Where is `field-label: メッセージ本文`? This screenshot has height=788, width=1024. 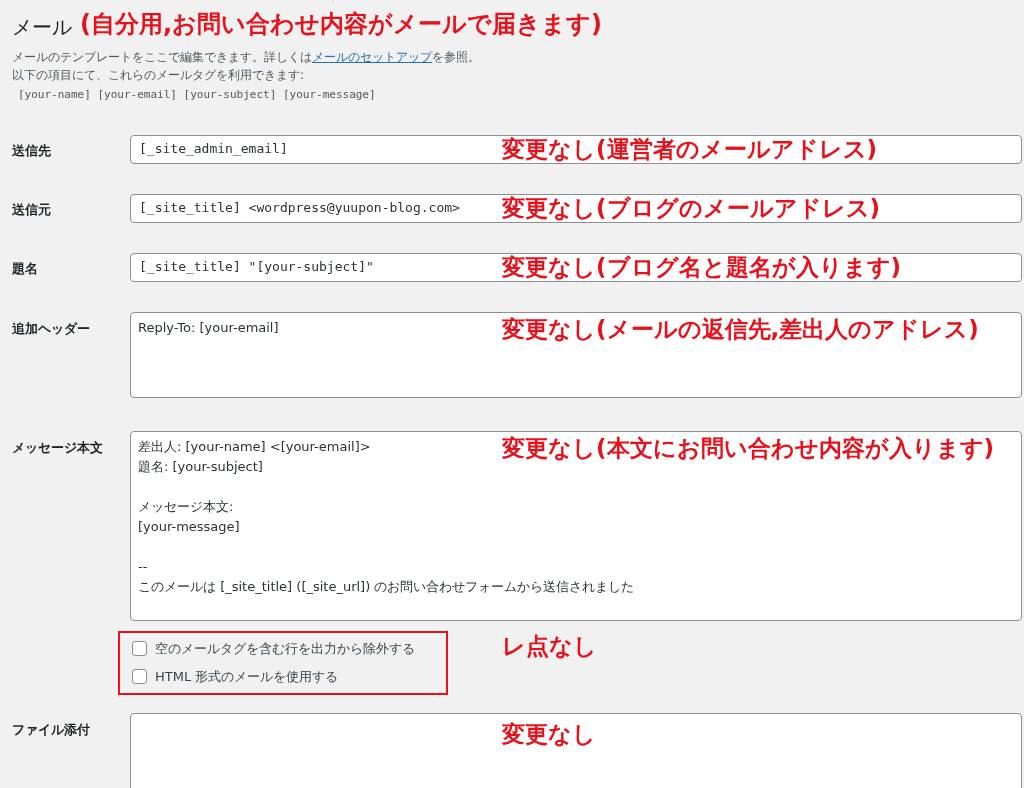 field-label: メッセージ本文 is located at coordinates (58, 447).